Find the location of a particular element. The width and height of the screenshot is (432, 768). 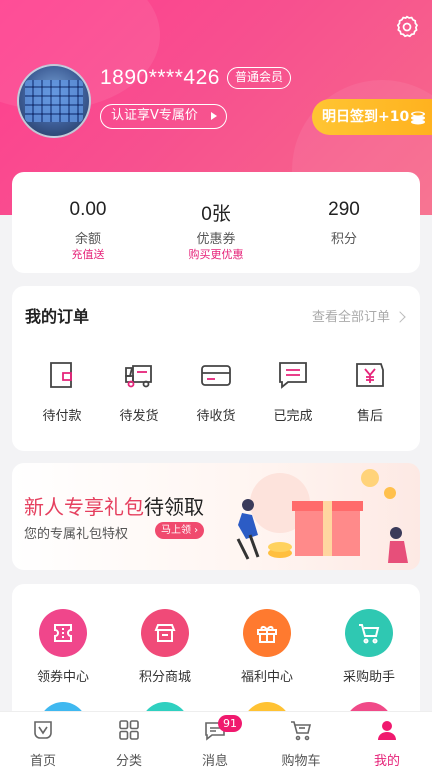

sign-in-label: 明日签到+10 is located at coordinates (366, 117).